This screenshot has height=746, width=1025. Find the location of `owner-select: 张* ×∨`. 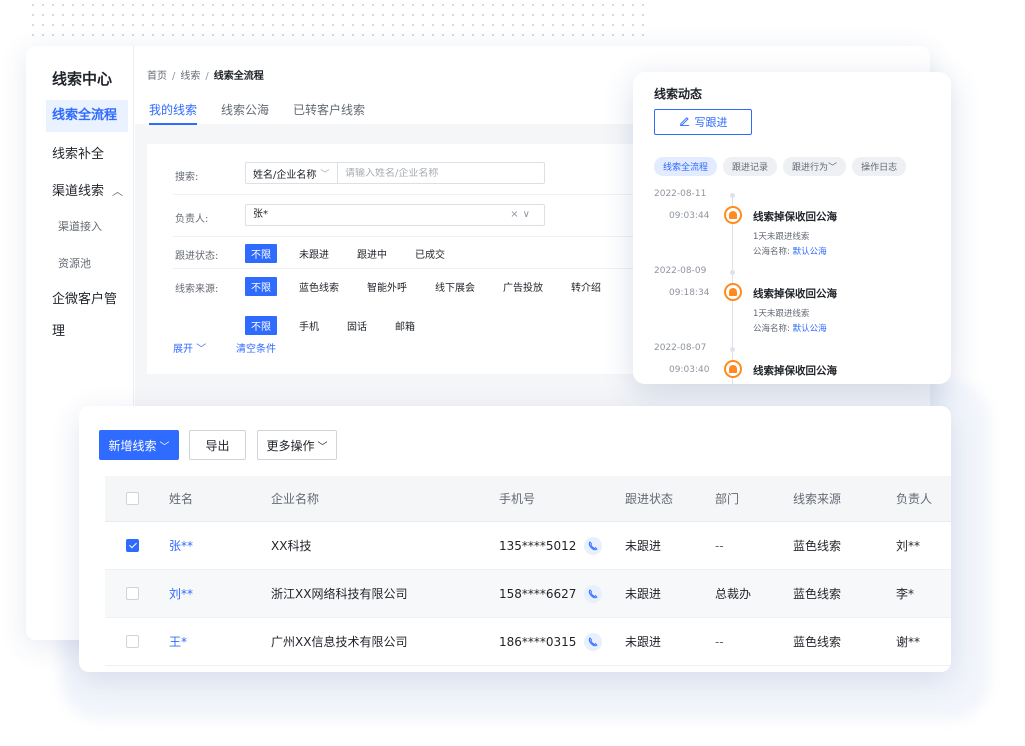

owner-select: 张* ×∨ is located at coordinates (395, 215).